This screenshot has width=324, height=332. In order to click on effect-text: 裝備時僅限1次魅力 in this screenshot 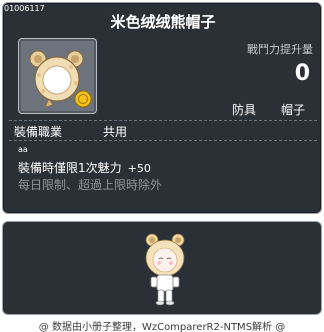, I will do `click(70, 168)`.